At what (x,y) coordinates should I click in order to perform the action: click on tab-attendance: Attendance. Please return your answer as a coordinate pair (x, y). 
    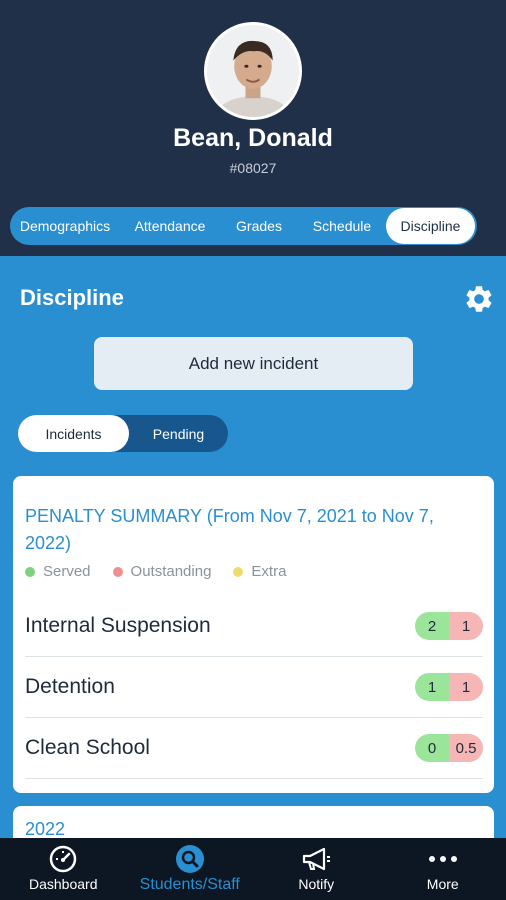
    Looking at the image, I should click on (170, 226).